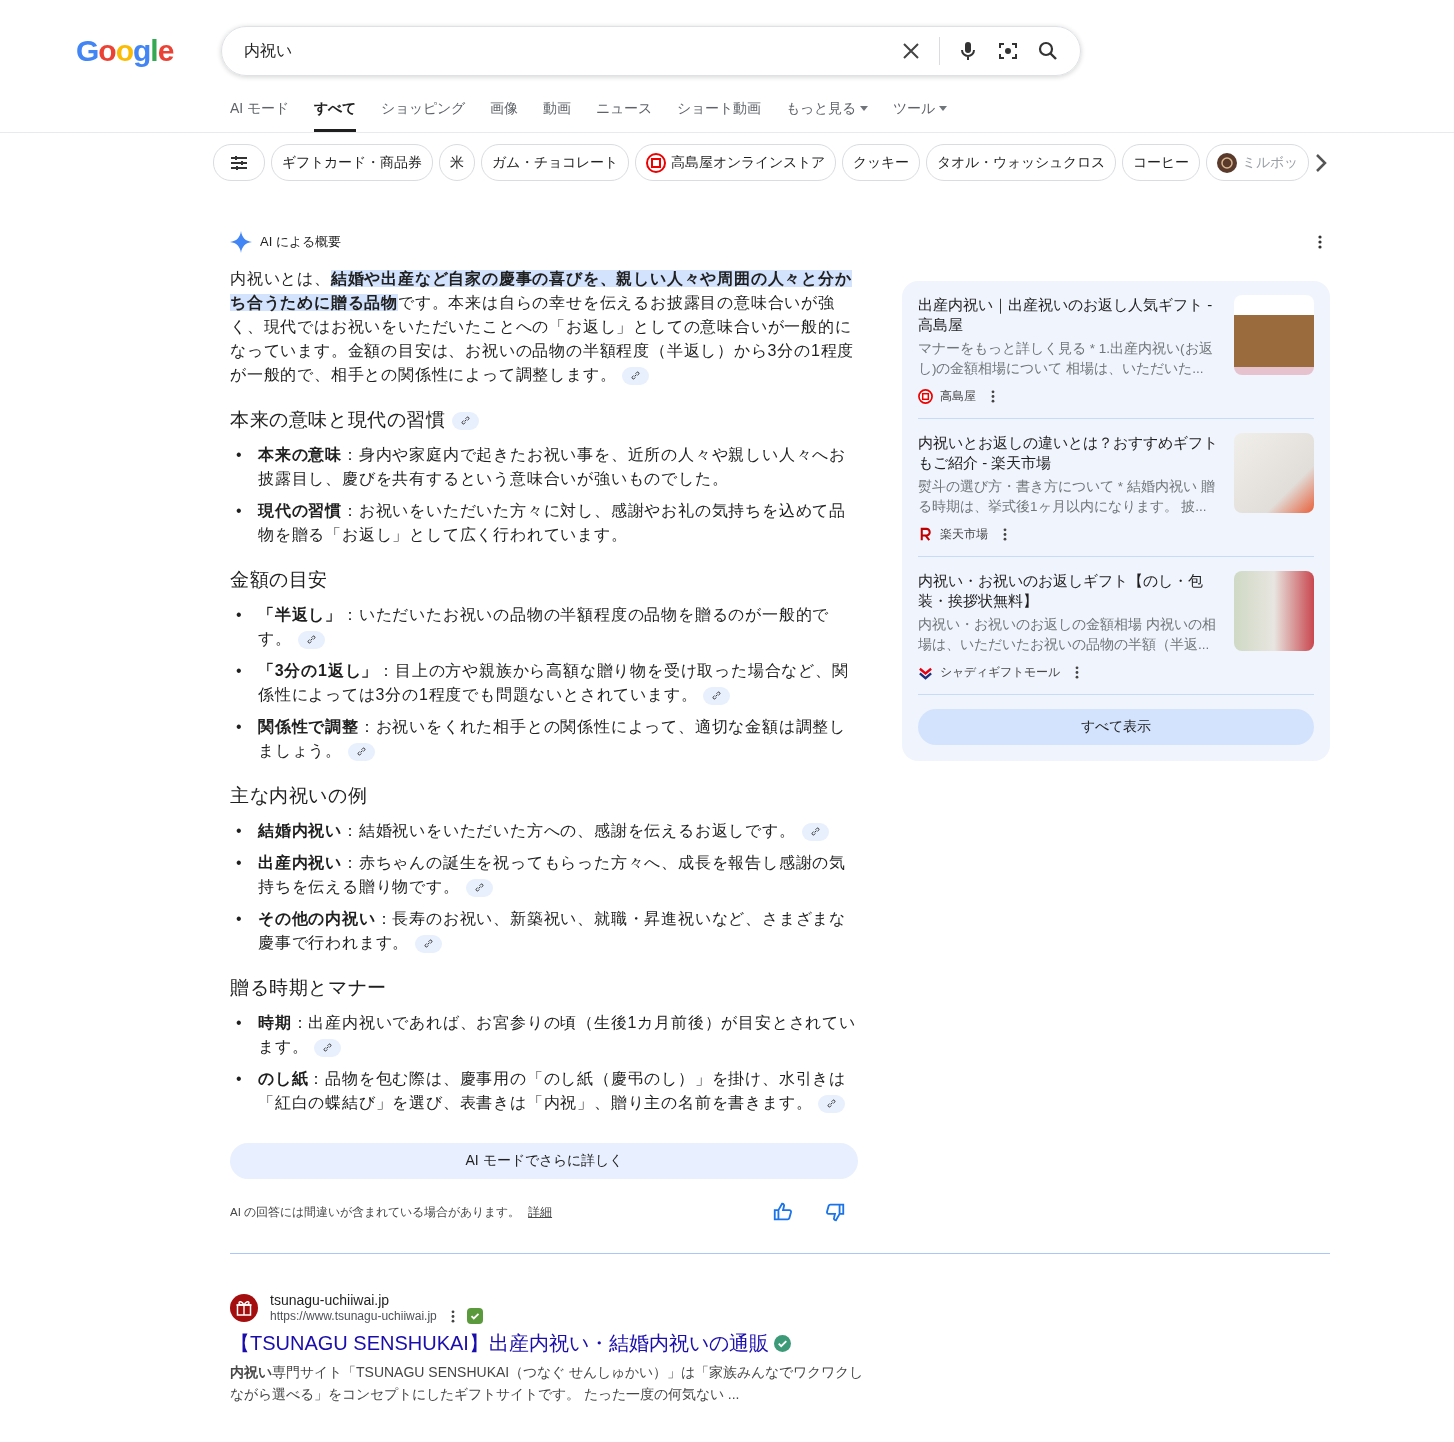 The height and width of the screenshot is (1442, 1454). What do you see at coordinates (555, 162) in the screenshot?
I see `filter-chip: ガム・チョコレート` at bounding box center [555, 162].